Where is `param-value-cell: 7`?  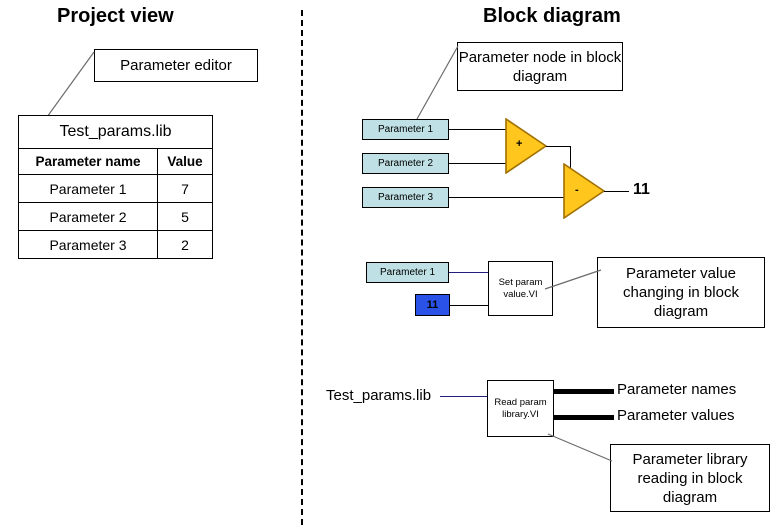 param-value-cell: 7 is located at coordinates (185, 188).